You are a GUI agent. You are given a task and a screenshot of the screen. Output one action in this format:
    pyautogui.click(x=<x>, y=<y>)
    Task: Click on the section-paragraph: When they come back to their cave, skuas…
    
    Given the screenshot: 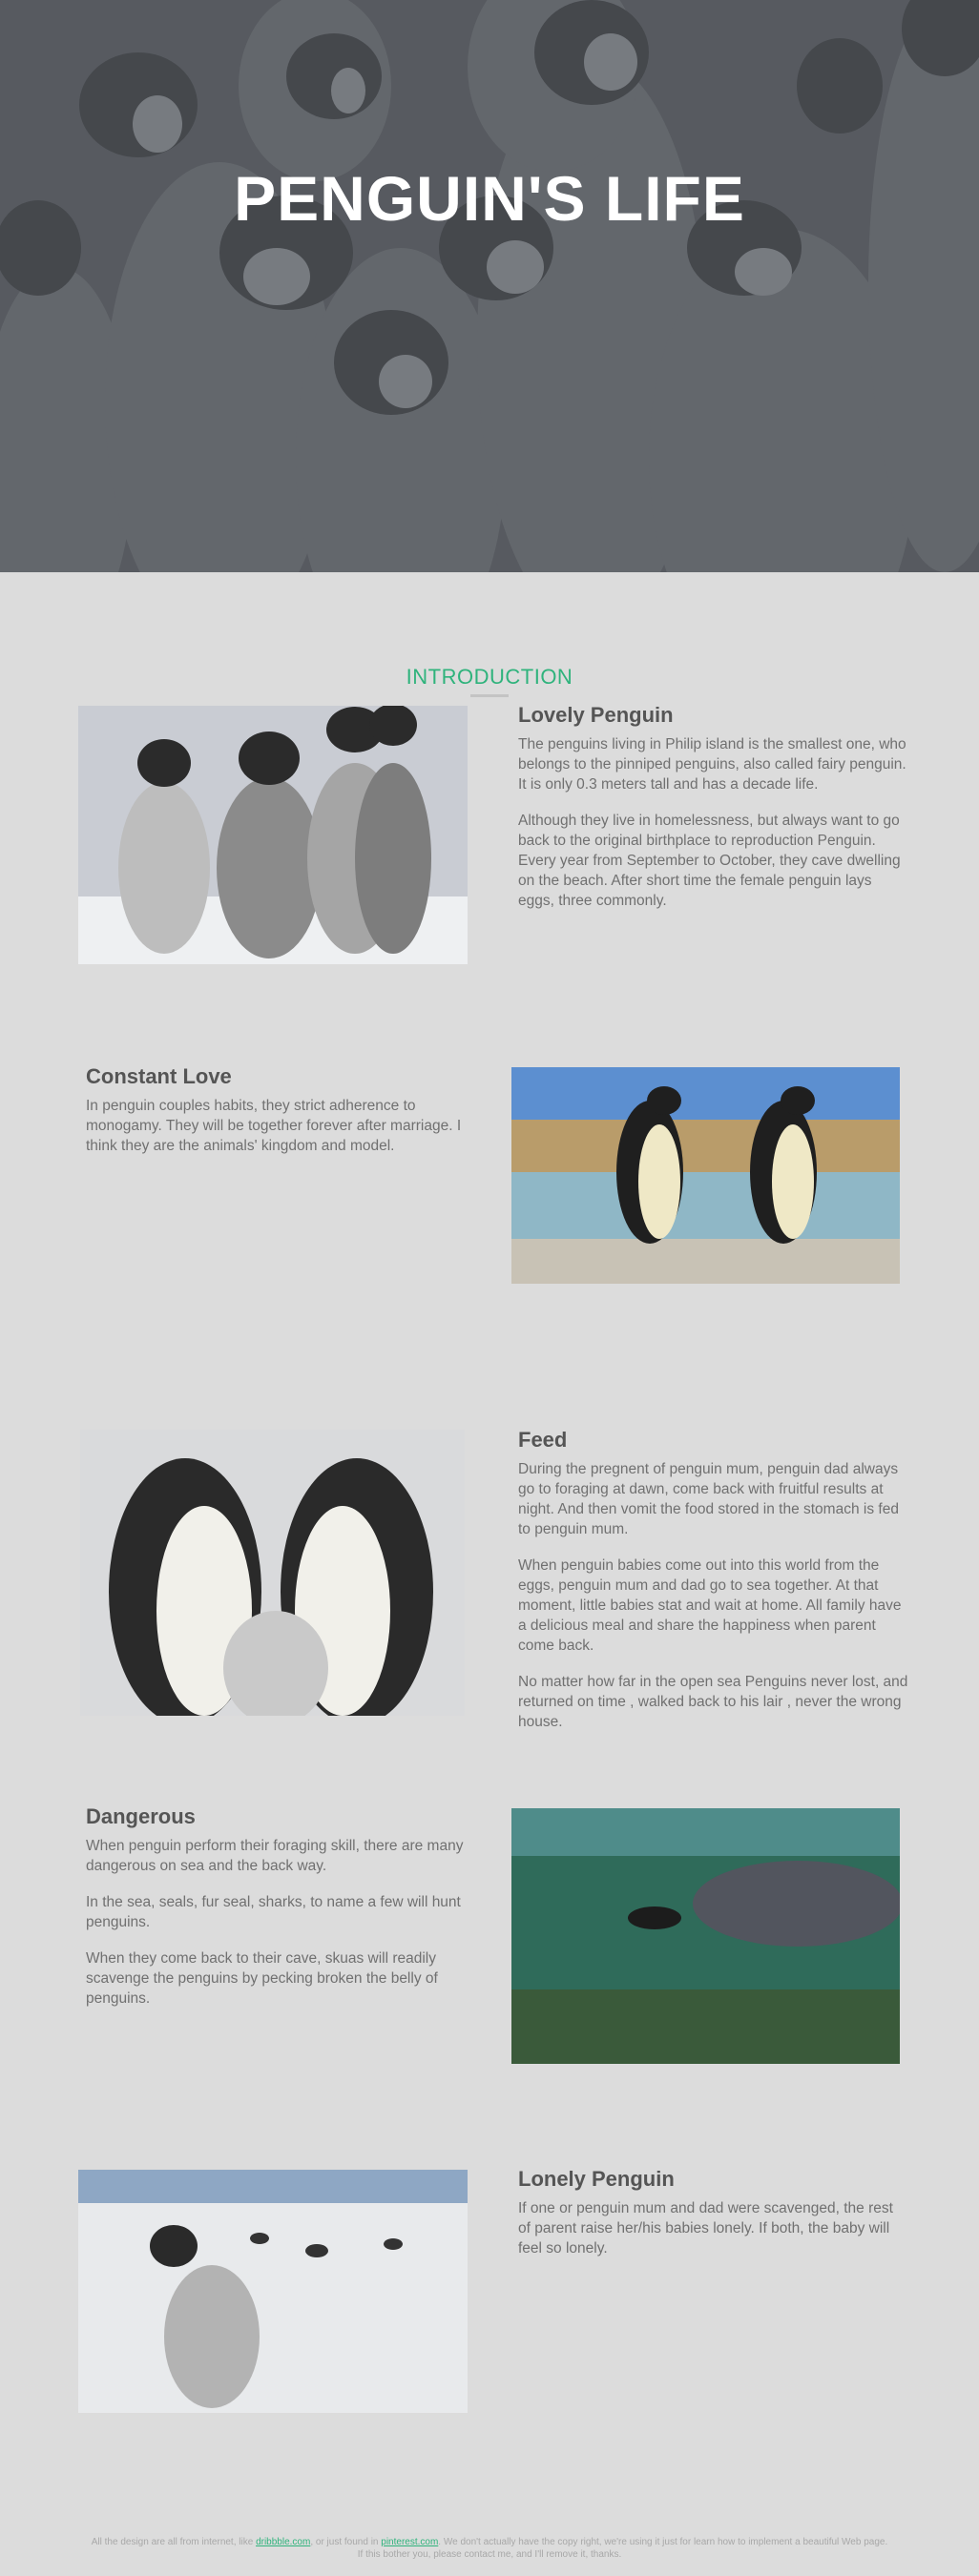 What is the action you would take?
    pyautogui.click(x=262, y=1979)
    